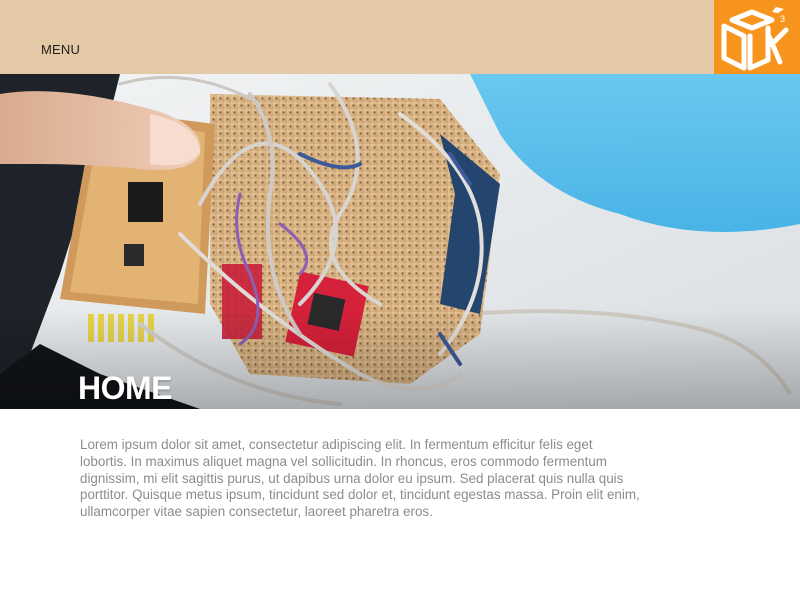 This screenshot has height=600, width=800. What do you see at coordinates (60, 49) in the screenshot?
I see `menu-button: MENU` at bounding box center [60, 49].